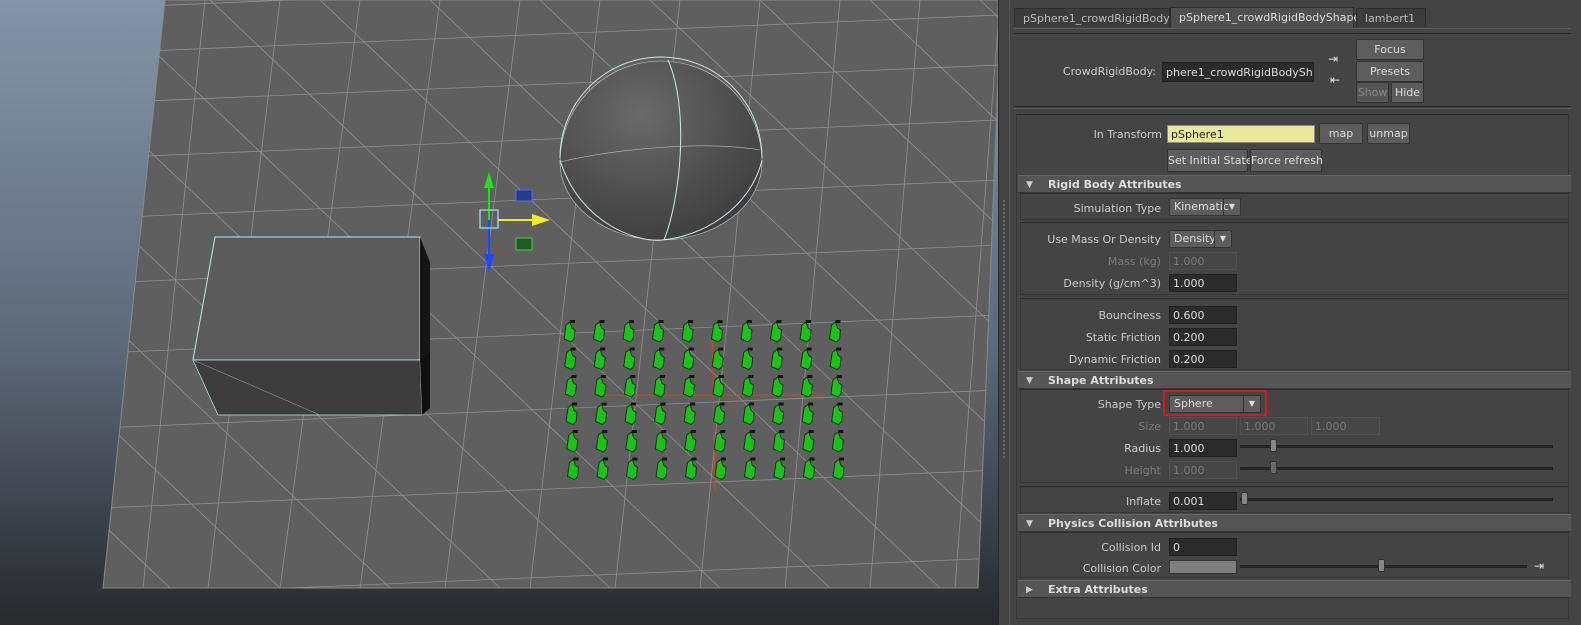 The image size is (1581, 625). I want to click on unmap-button: unmap, so click(1388, 133).